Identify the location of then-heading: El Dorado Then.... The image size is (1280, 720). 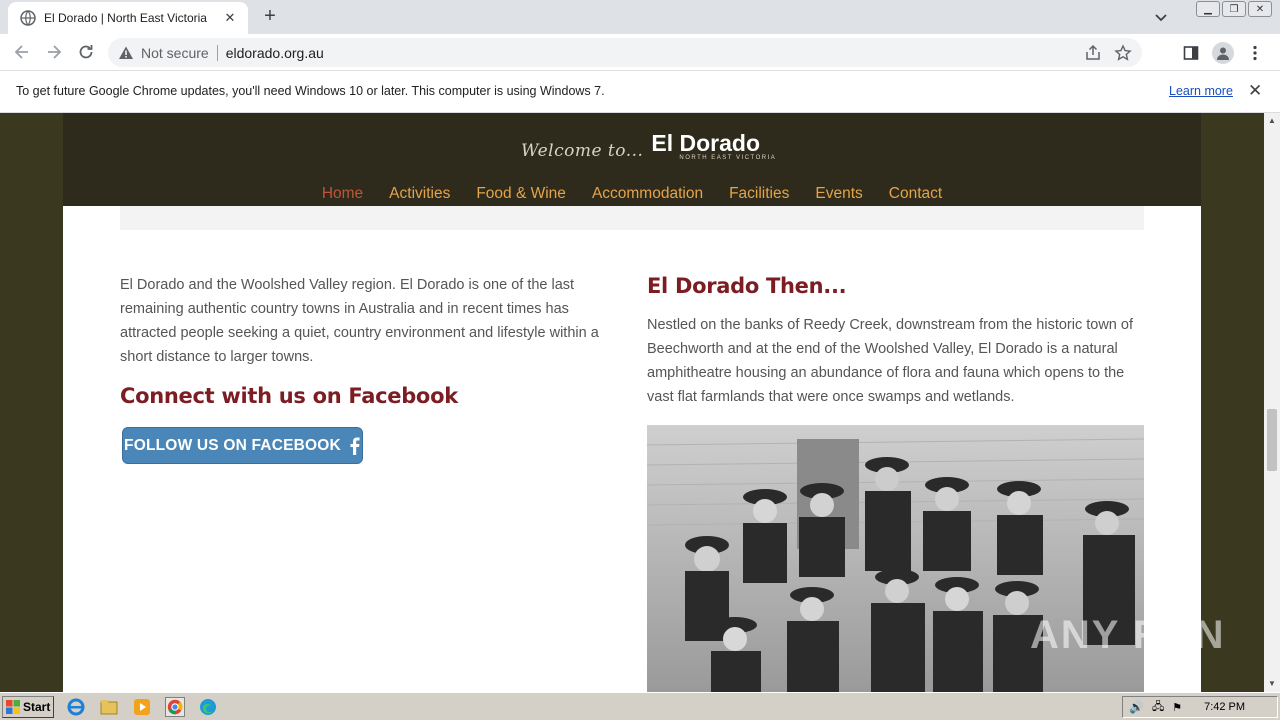
(747, 286).